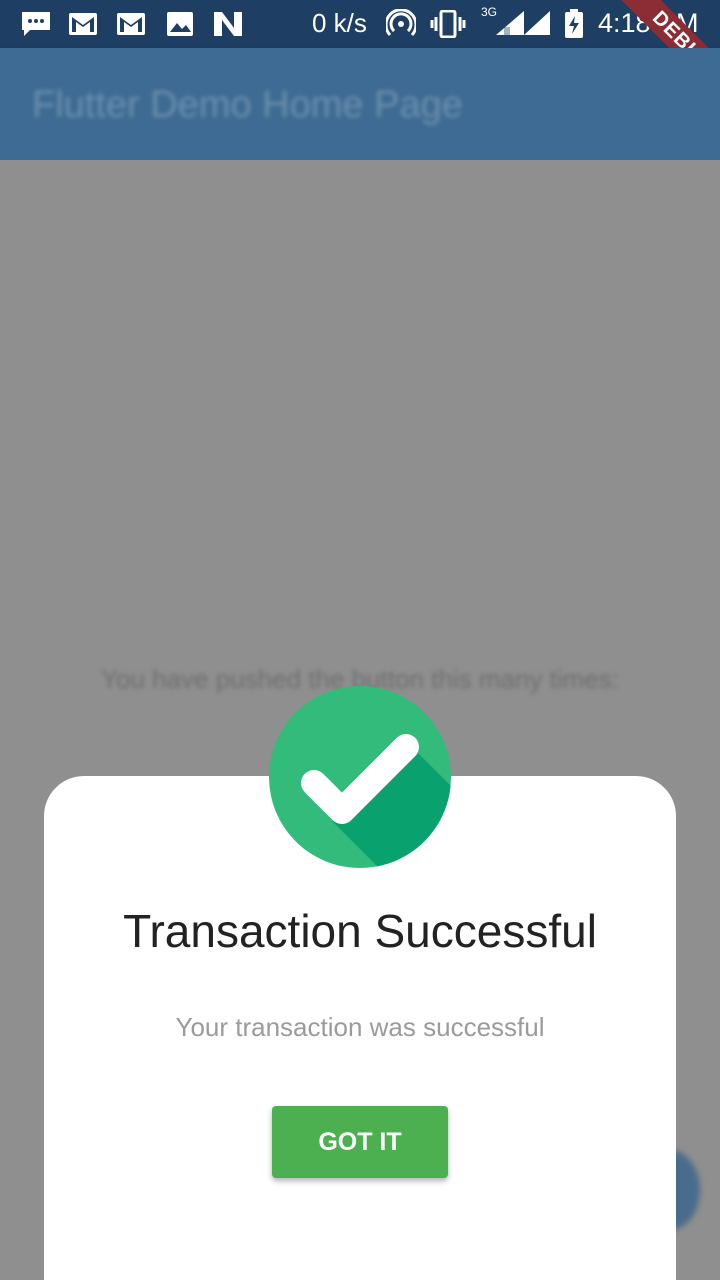 The image size is (720, 1280). I want to click on signal-icon, so click(537, 22).